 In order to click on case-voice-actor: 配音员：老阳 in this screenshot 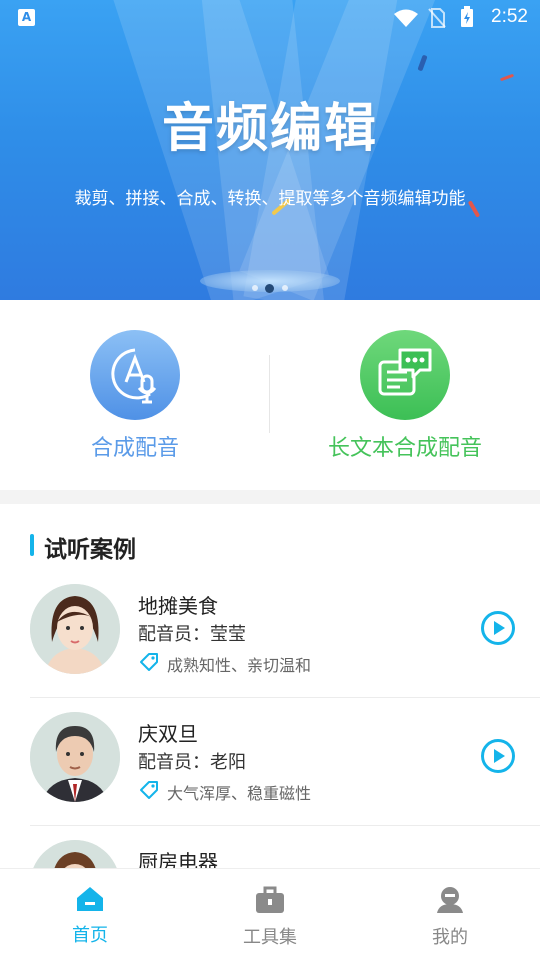, I will do `click(192, 762)`.